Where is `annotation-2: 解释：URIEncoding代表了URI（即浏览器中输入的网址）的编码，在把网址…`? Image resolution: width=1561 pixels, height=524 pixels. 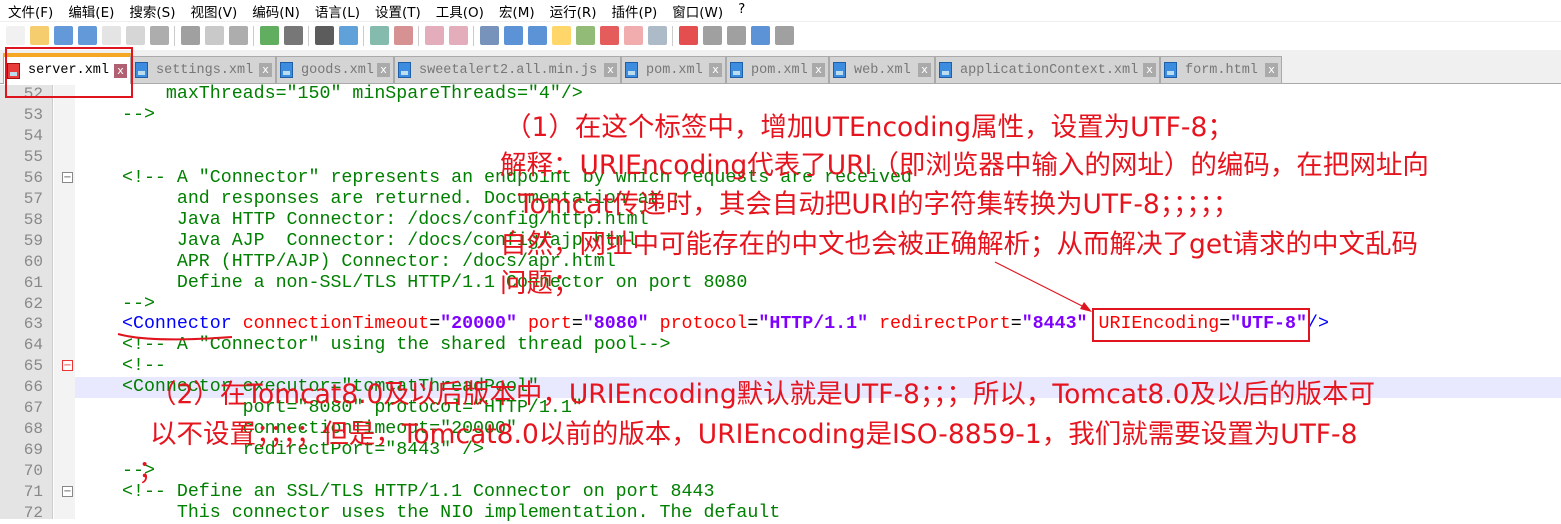
annotation-2: 解释：URIEncoding代表了URI（即浏览器中输入的网址）的编码，在把网址… is located at coordinates (964, 165).